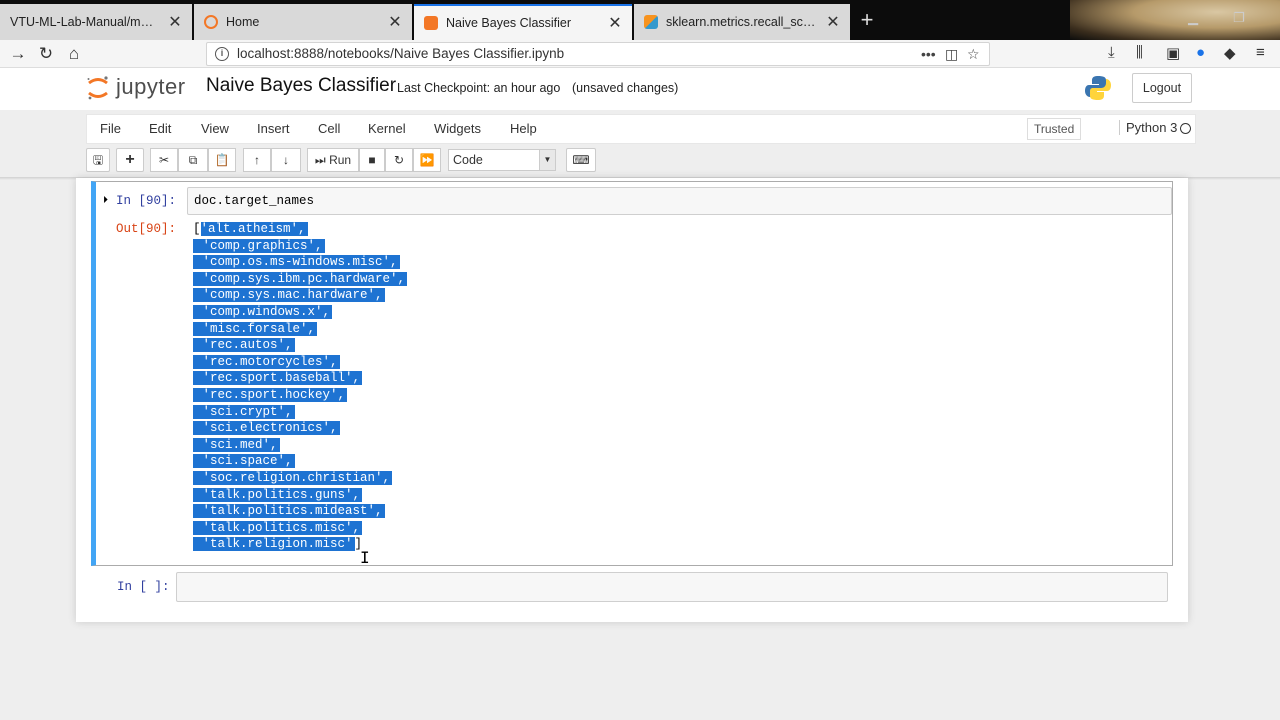 This screenshot has width=1280, height=720. I want to click on input-prompt: In [90]:, so click(146, 201).